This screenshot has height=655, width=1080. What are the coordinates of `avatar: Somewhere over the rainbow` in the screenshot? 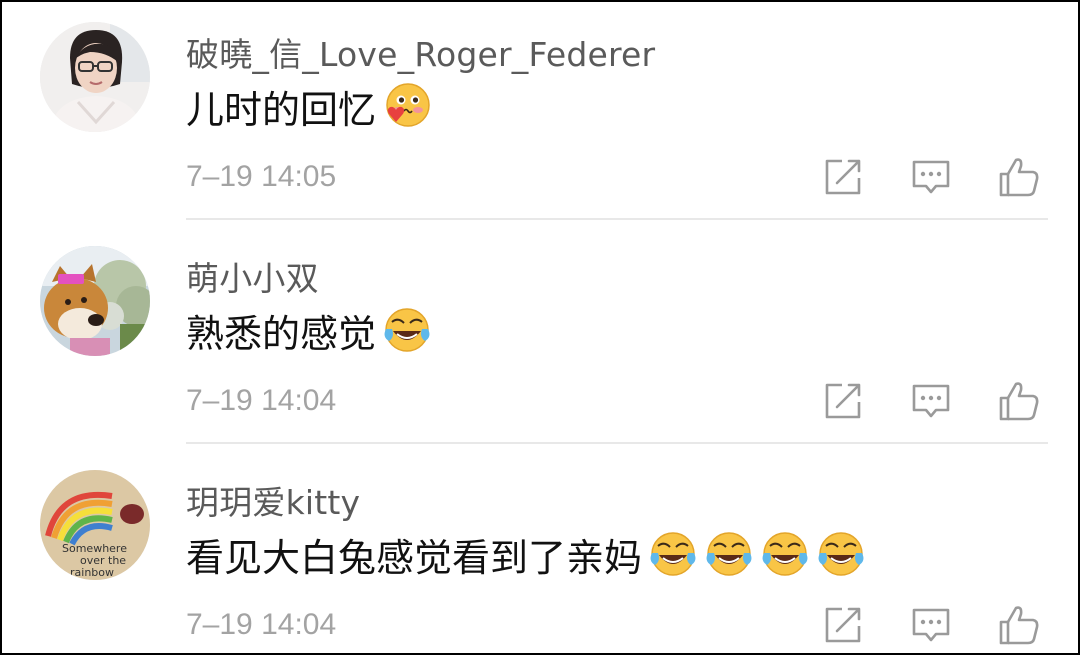 It's located at (95, 525).